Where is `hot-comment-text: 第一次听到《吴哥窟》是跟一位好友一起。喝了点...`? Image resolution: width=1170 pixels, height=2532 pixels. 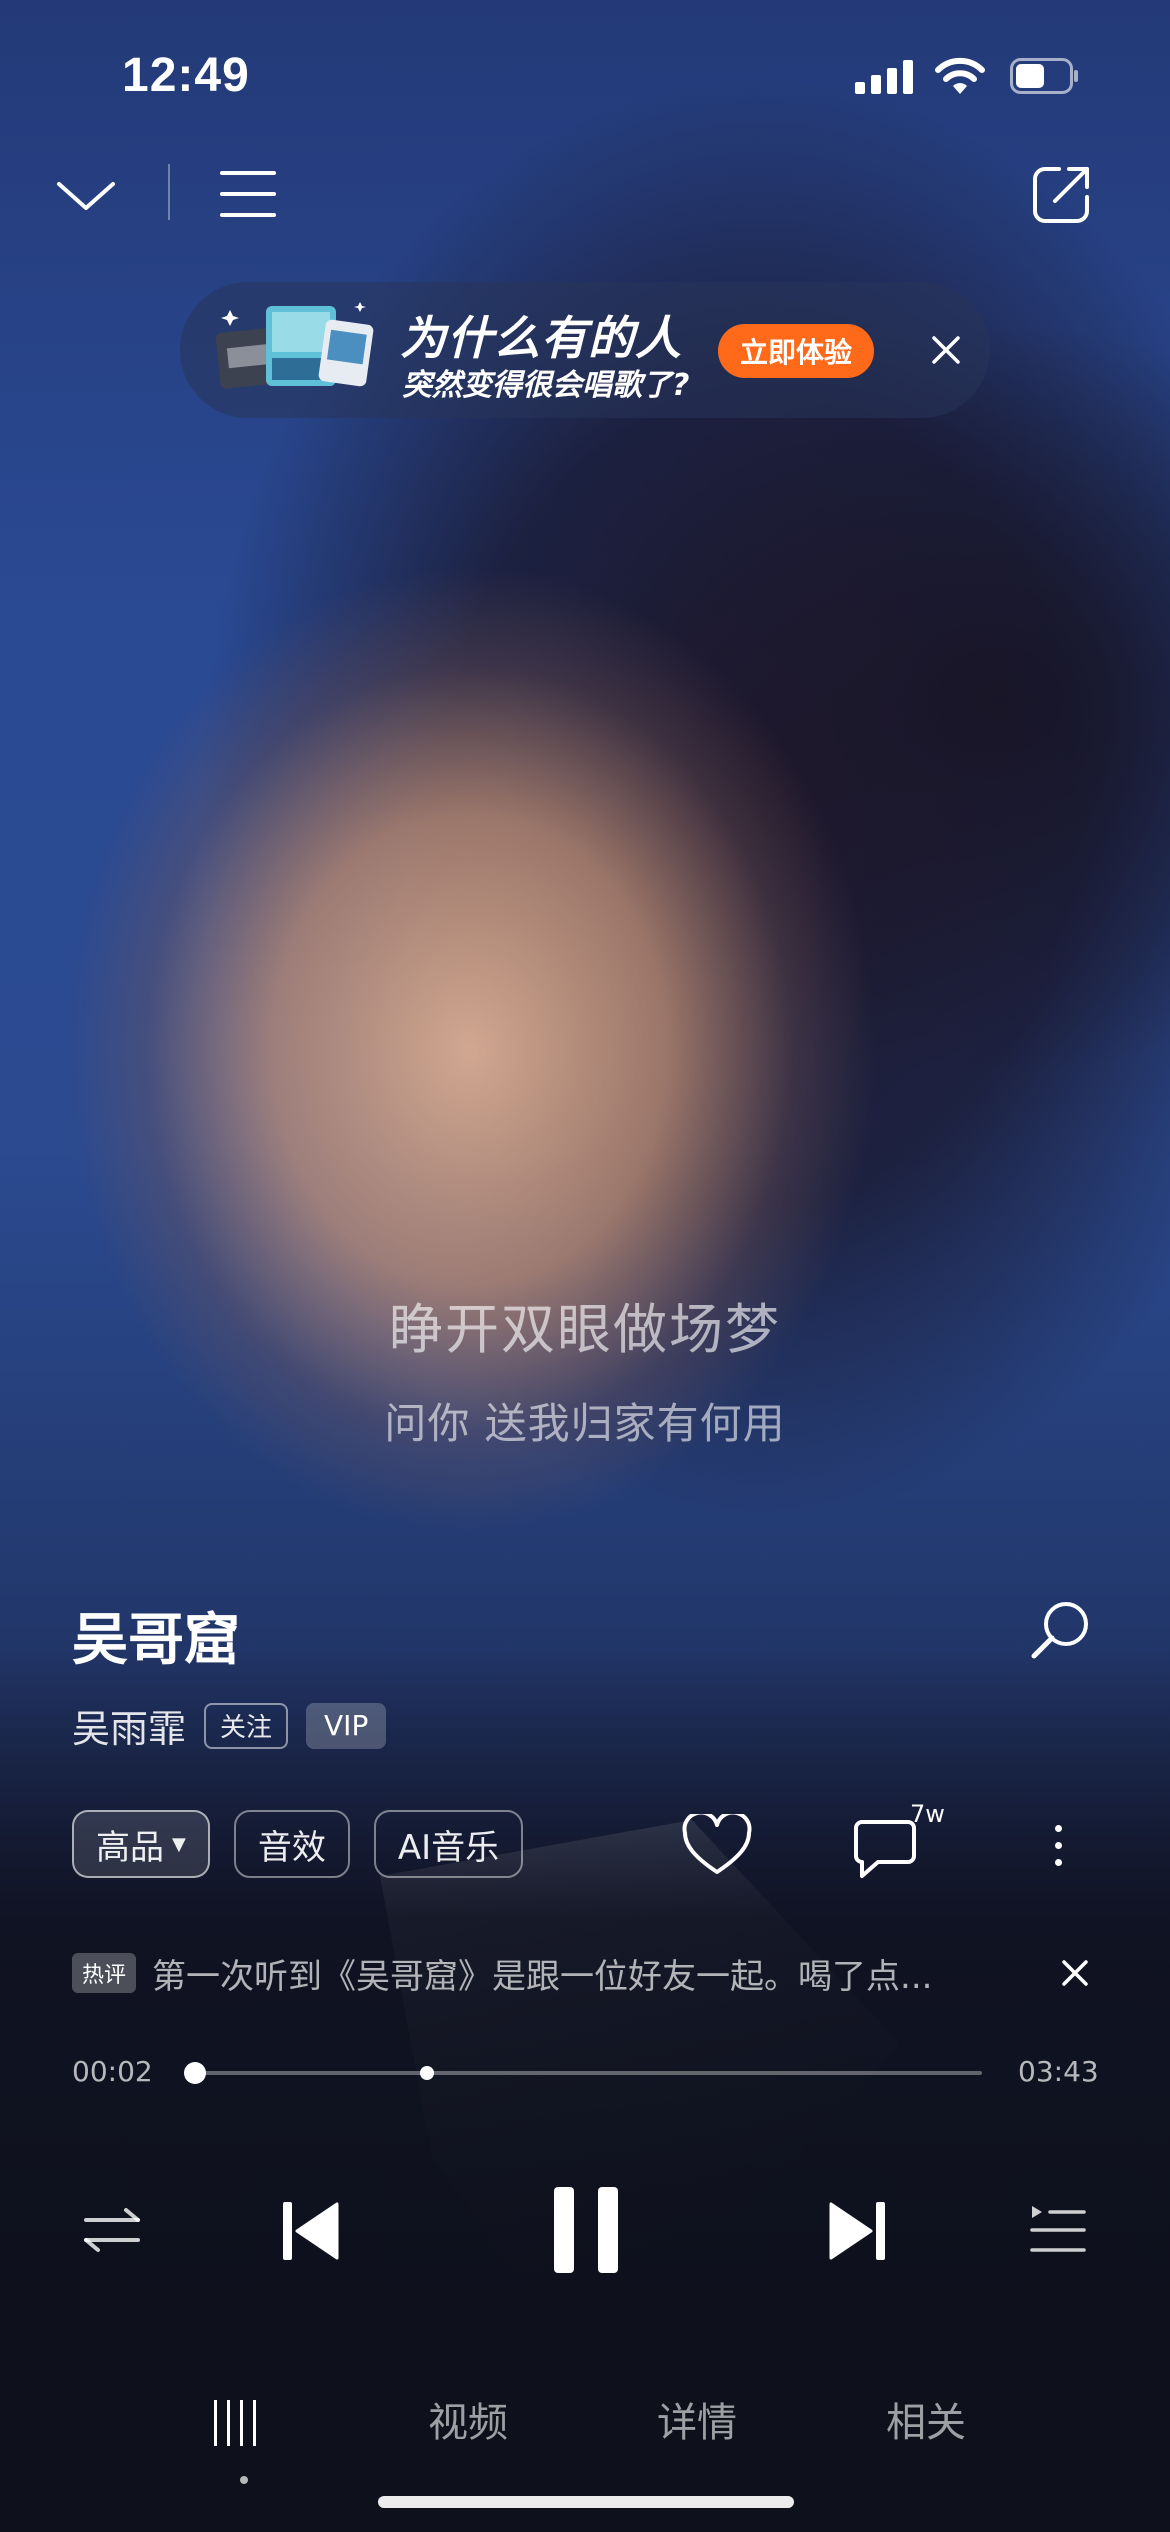
hot-comment-text: 第一次听到《吴哥窟》是跟一位好友一起。喝了点... is located at coordinates (542, 1976).